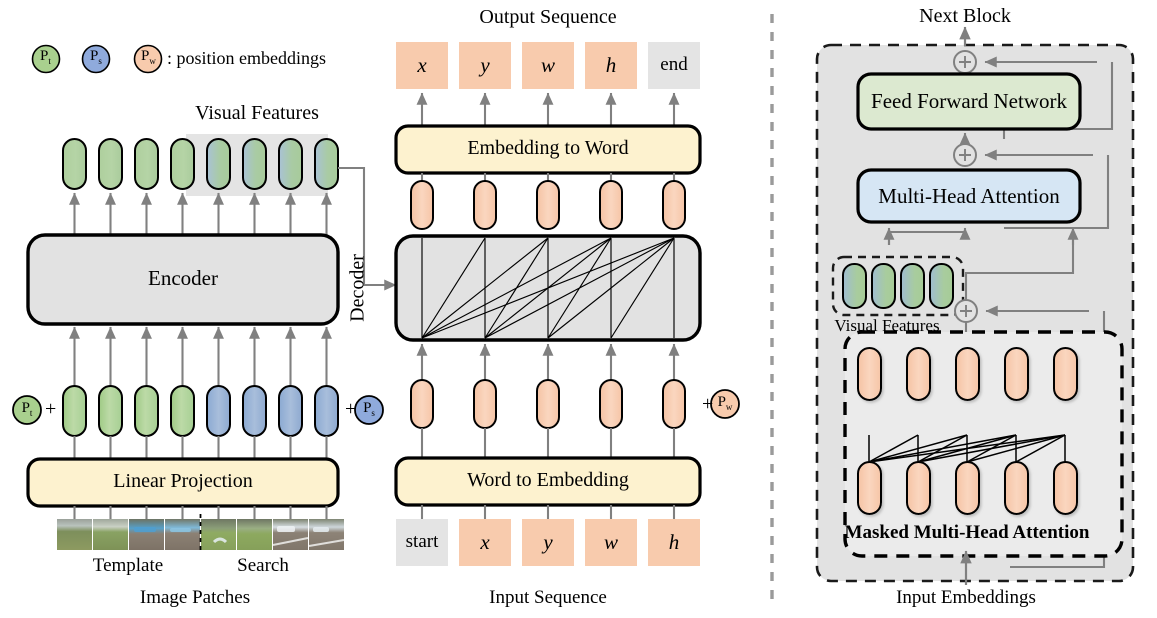 The width and height of the screenshot is (1157, 618). What do you see at coordinates (548, 542) in the screenshot?
I see `input-token-2: y` at bounding box center [548, 542].